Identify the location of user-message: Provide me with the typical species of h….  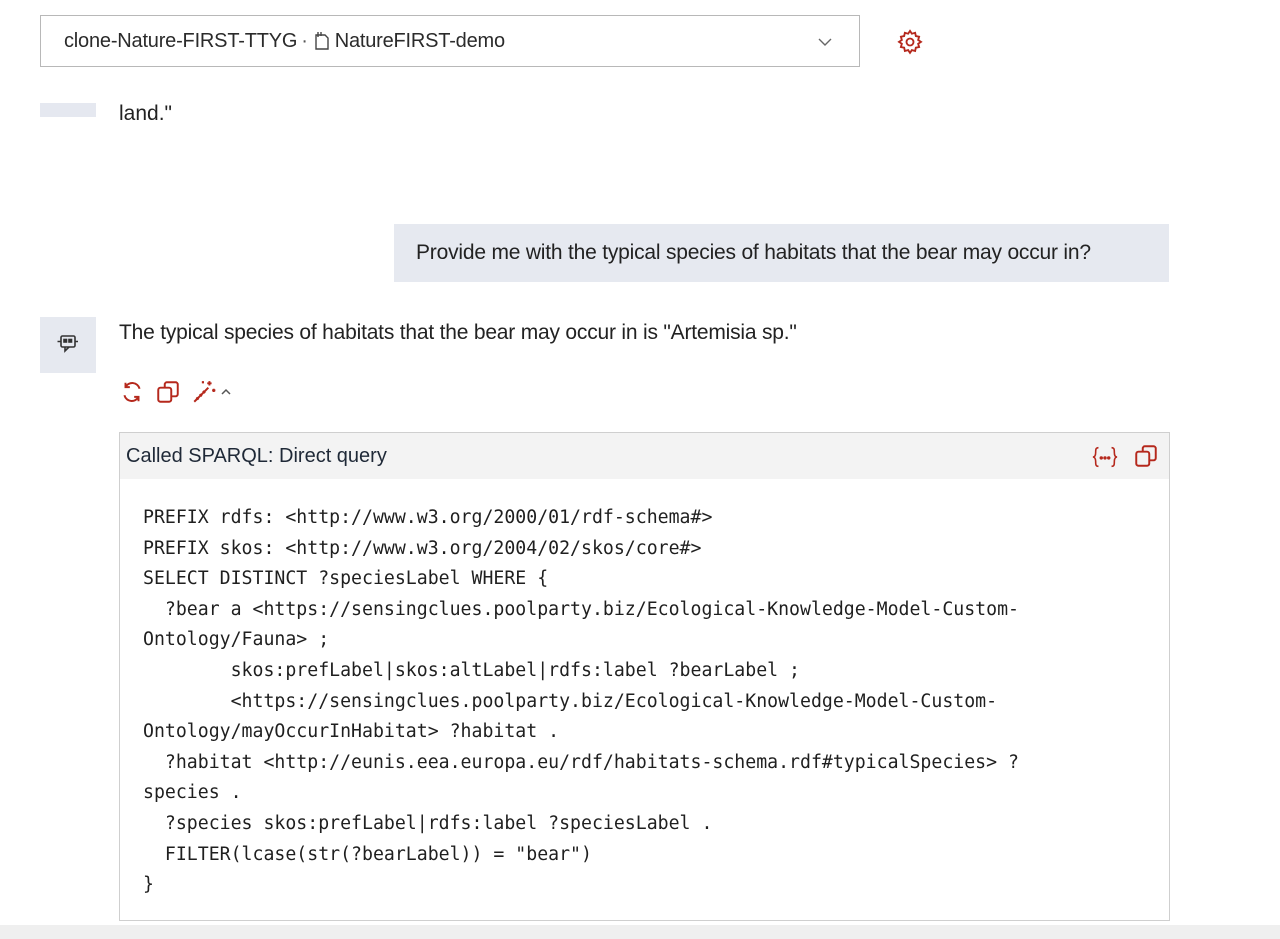
(781, 253).